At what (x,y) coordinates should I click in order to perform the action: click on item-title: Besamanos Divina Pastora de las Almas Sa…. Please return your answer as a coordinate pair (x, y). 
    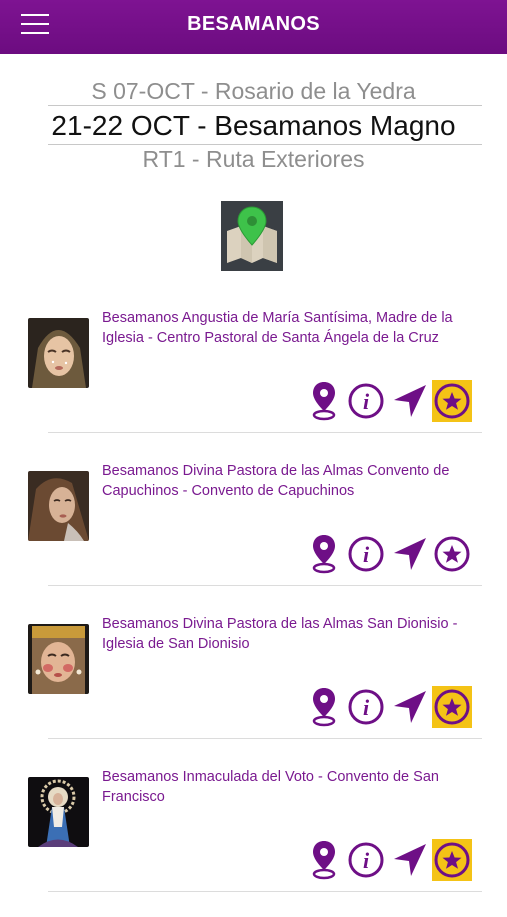
    Looking at the image, I should click on (287, 634).